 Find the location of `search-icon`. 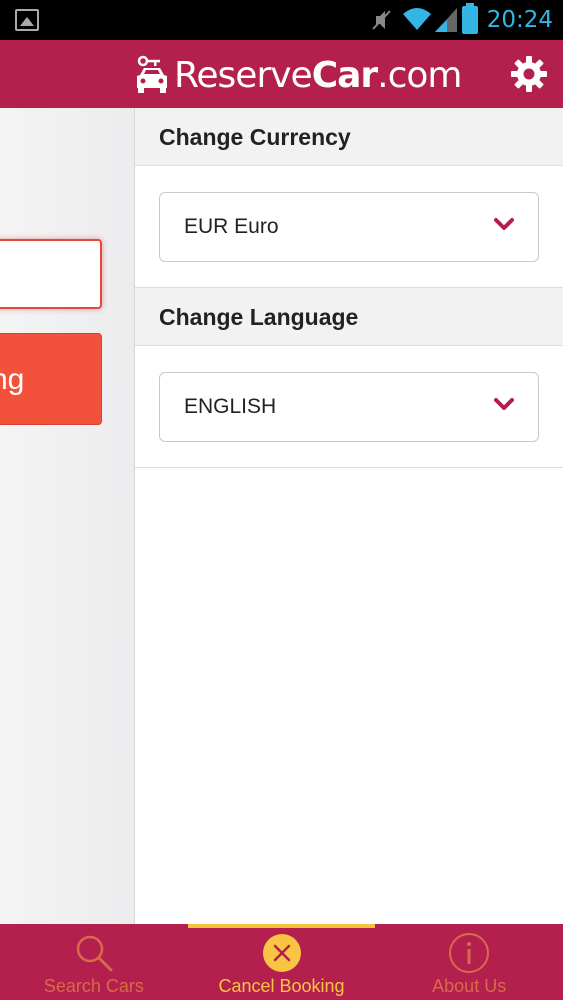

search-icon is located at coordinates (94, 953).